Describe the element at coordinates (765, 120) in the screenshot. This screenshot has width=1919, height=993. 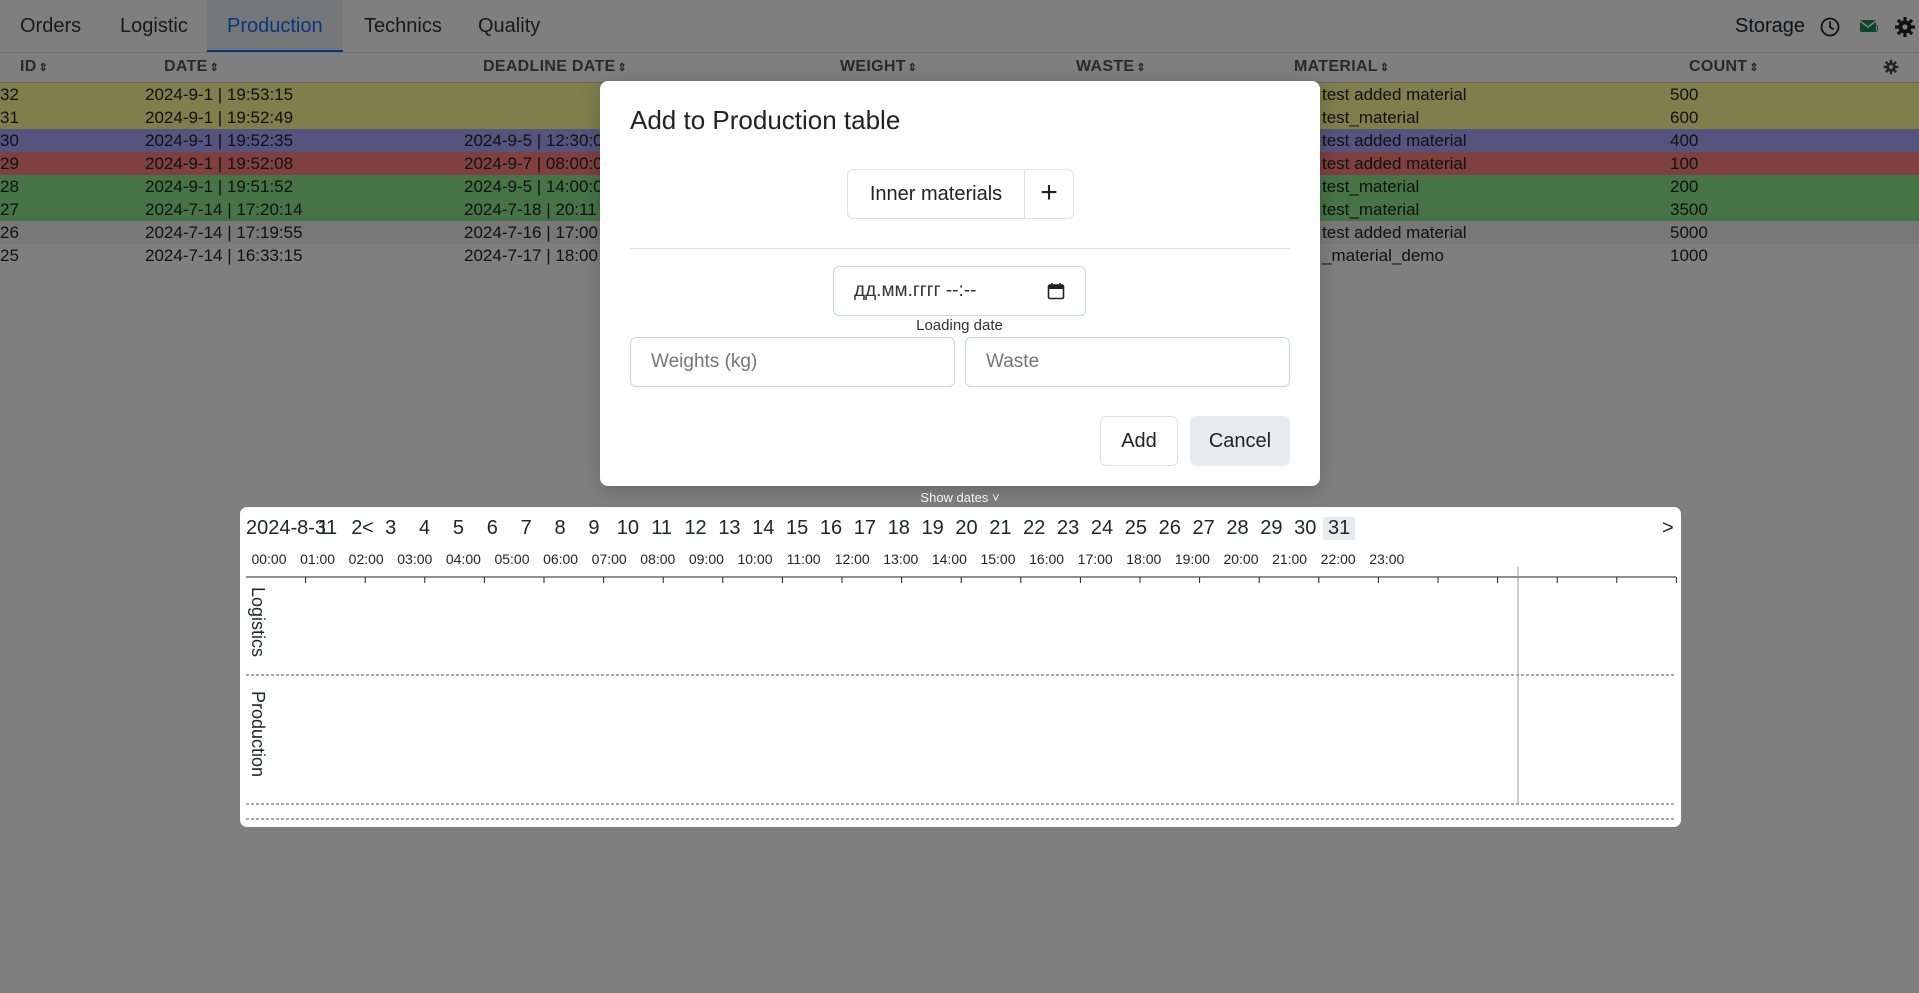
I see `modal-title: Add to Production table` at that location.